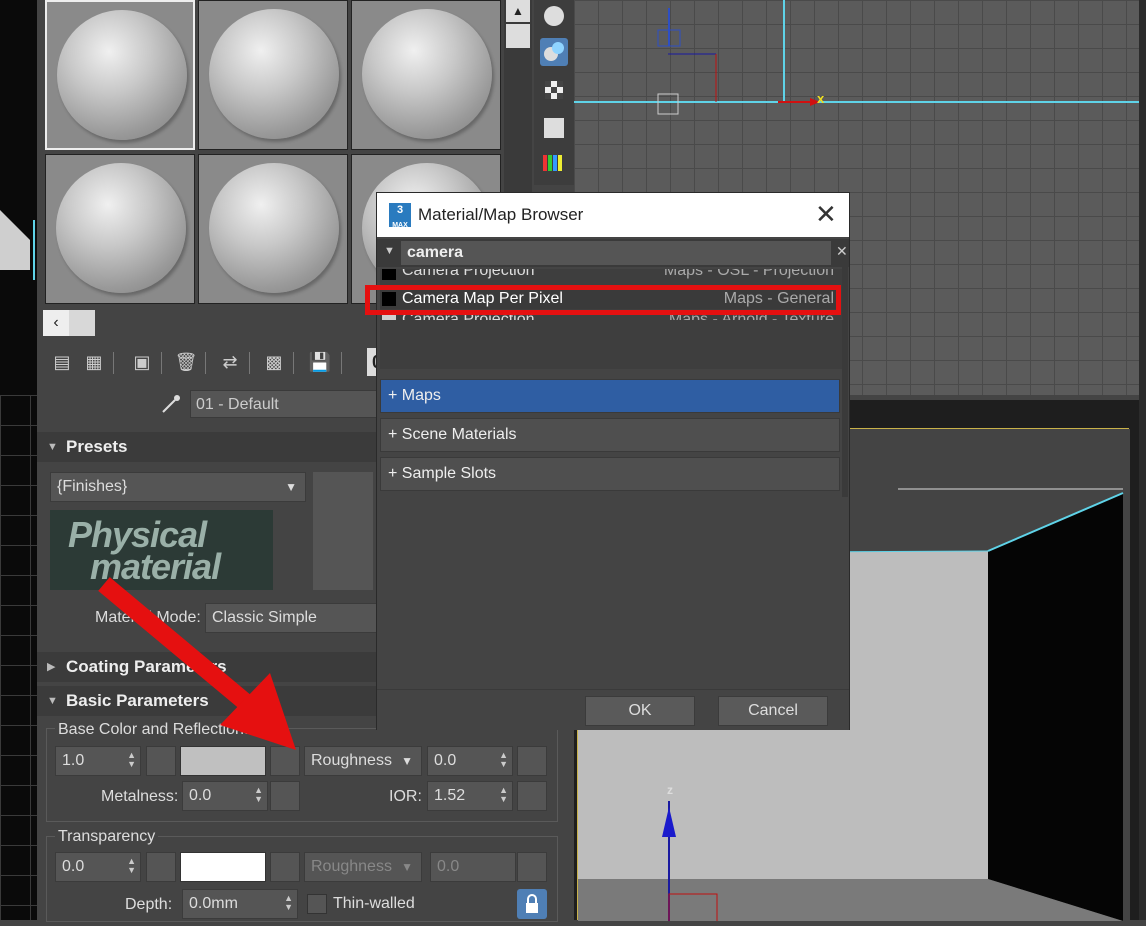 This screenshot has height=926, width=1146. What do you see at coordinates (470, 761) in the screenshot?
I see `roughness-spinner: 0.0 ▲ ▼` at bounding box center [470, 761].